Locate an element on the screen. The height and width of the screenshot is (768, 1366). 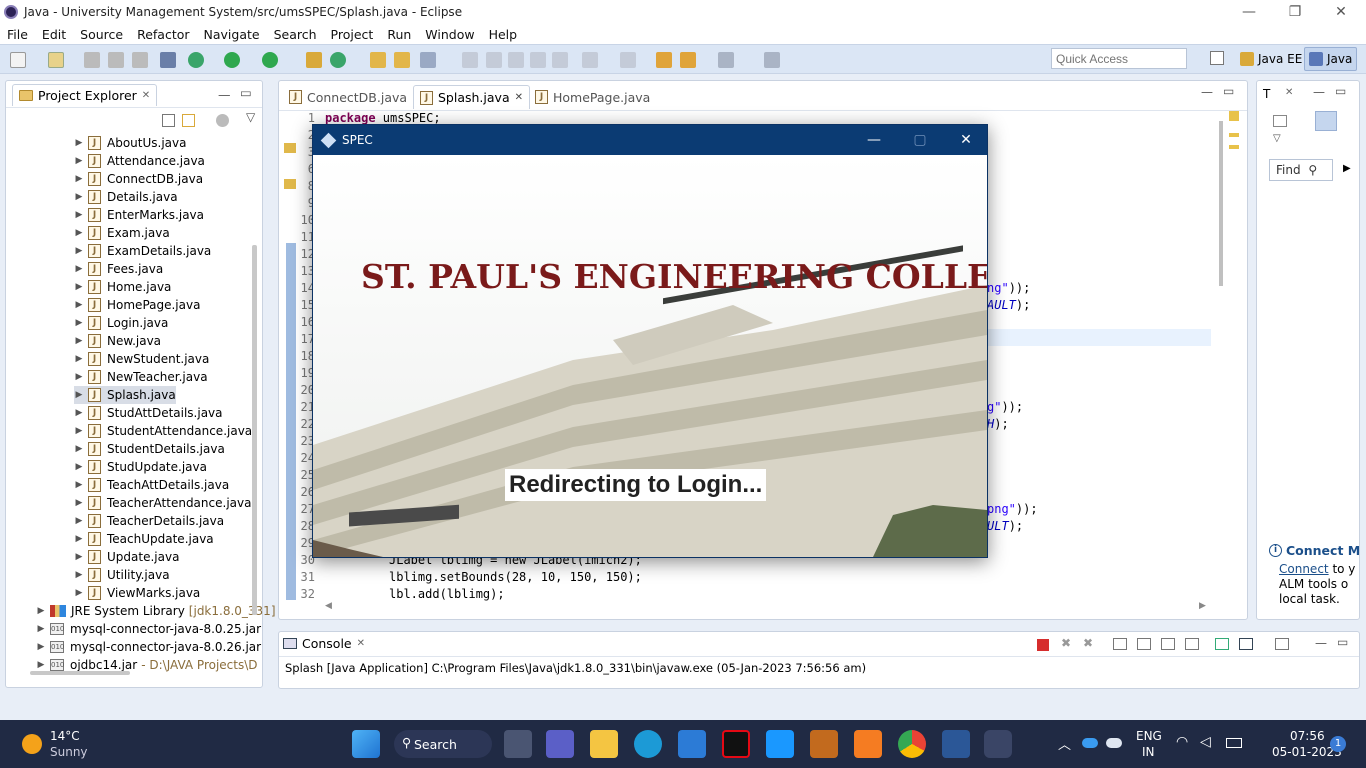
tree-item-file: ▶ J TeachAttDetails.java is located at coordinates (151, 485).